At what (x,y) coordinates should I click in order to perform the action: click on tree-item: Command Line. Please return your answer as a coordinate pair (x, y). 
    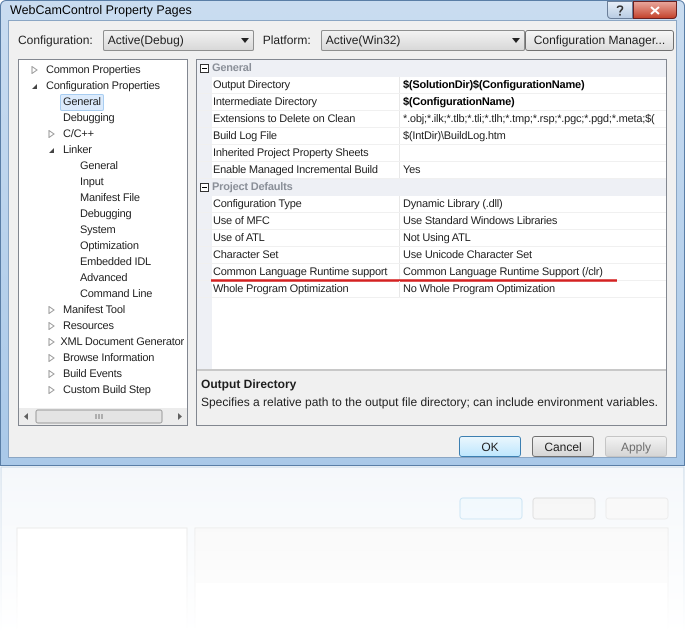
    Looking at the image, I should click on (116, 294).